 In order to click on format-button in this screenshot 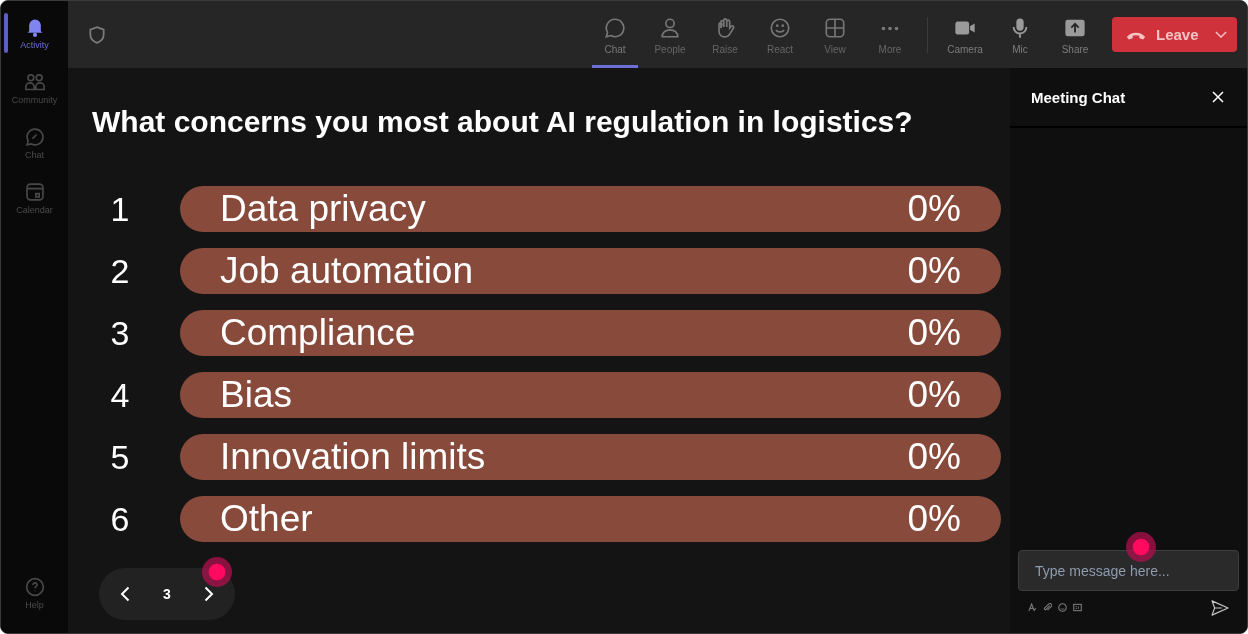, I will do `click(1033, 608)`.